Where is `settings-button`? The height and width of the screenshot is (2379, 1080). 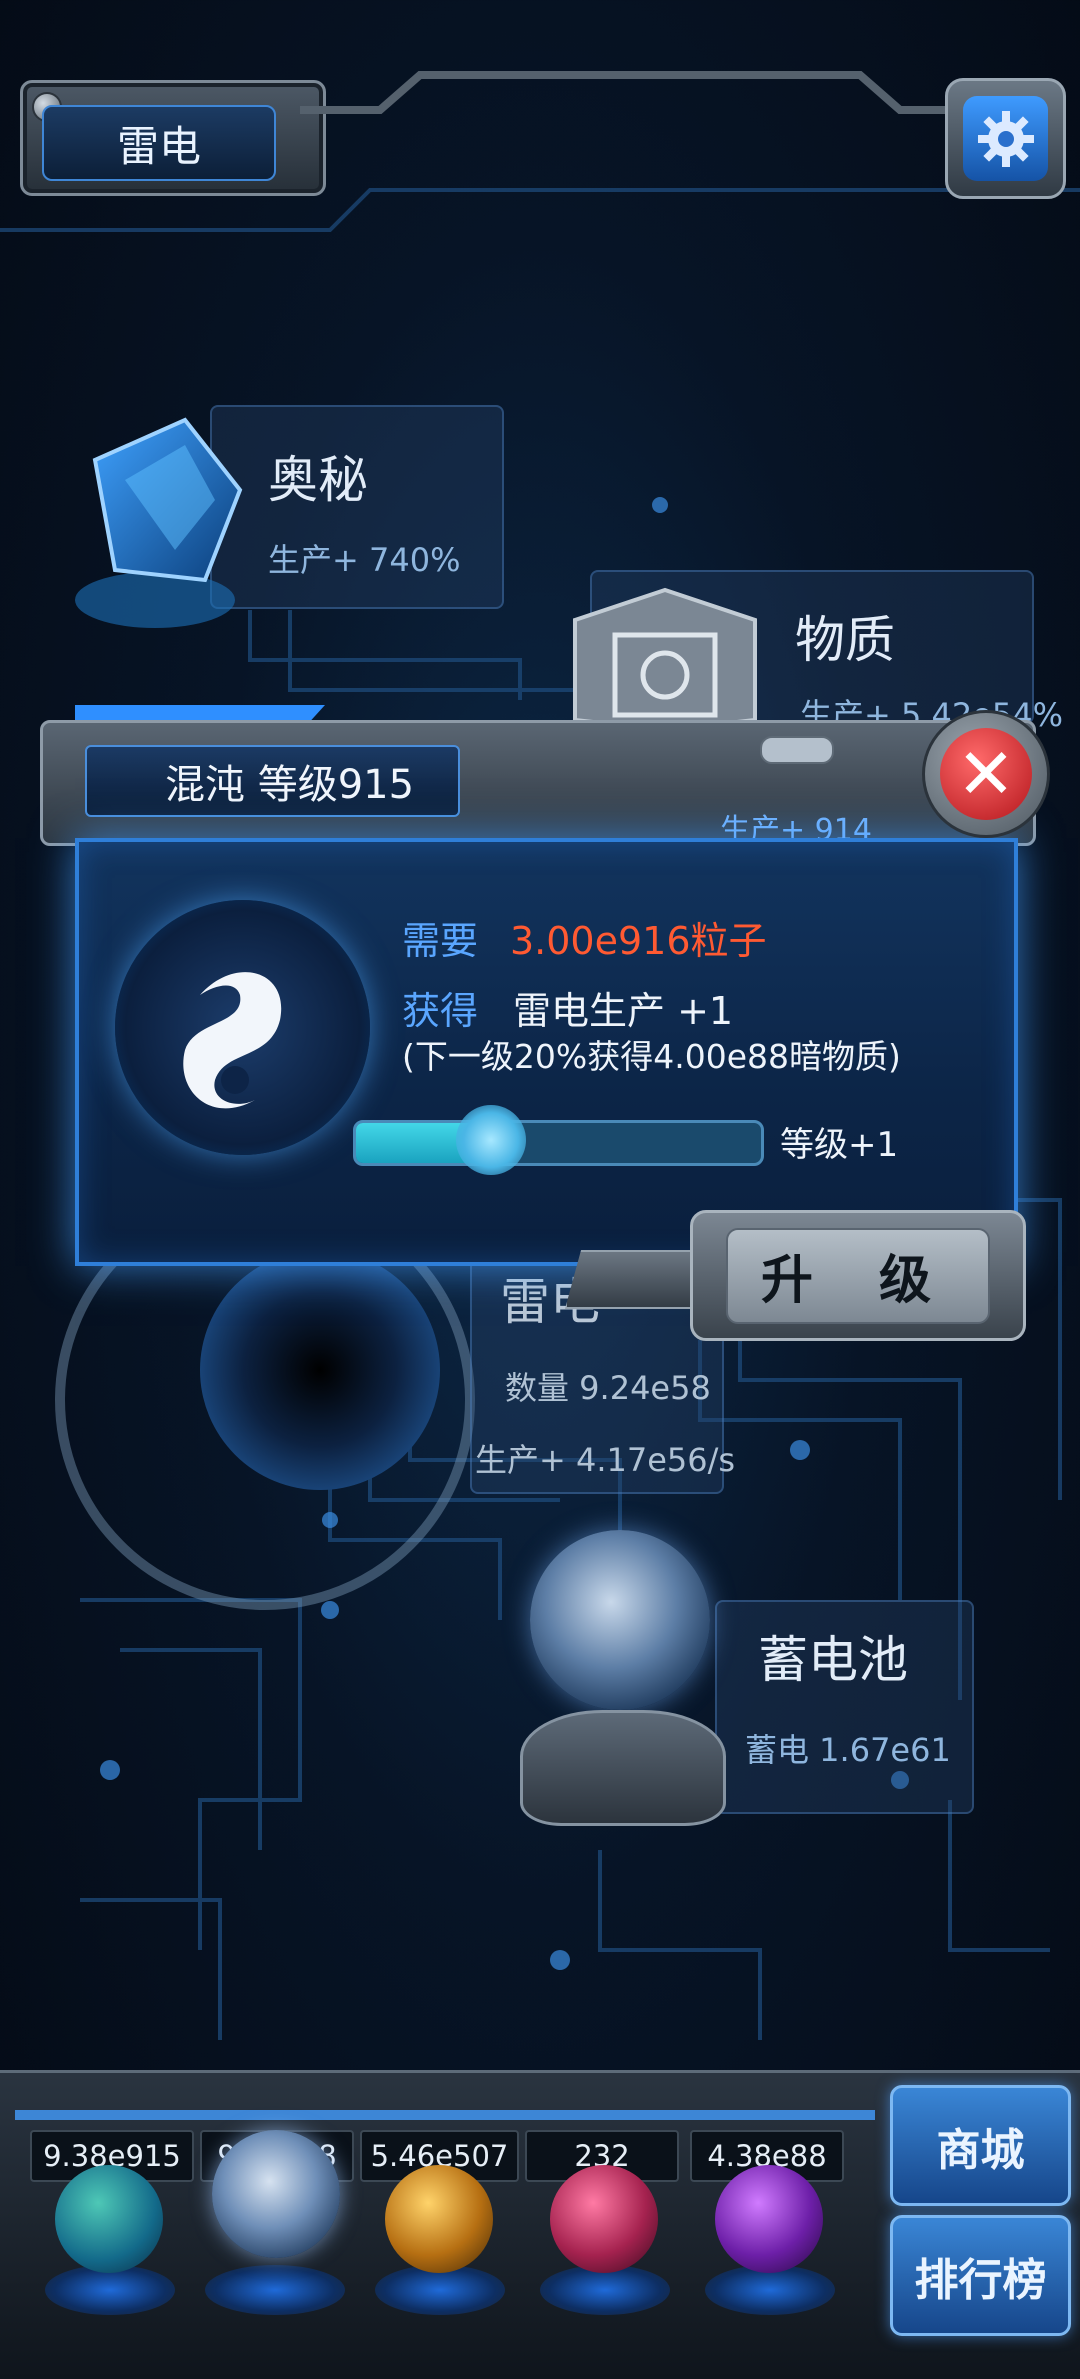 settings-button is located at coordinates (1005, 138).